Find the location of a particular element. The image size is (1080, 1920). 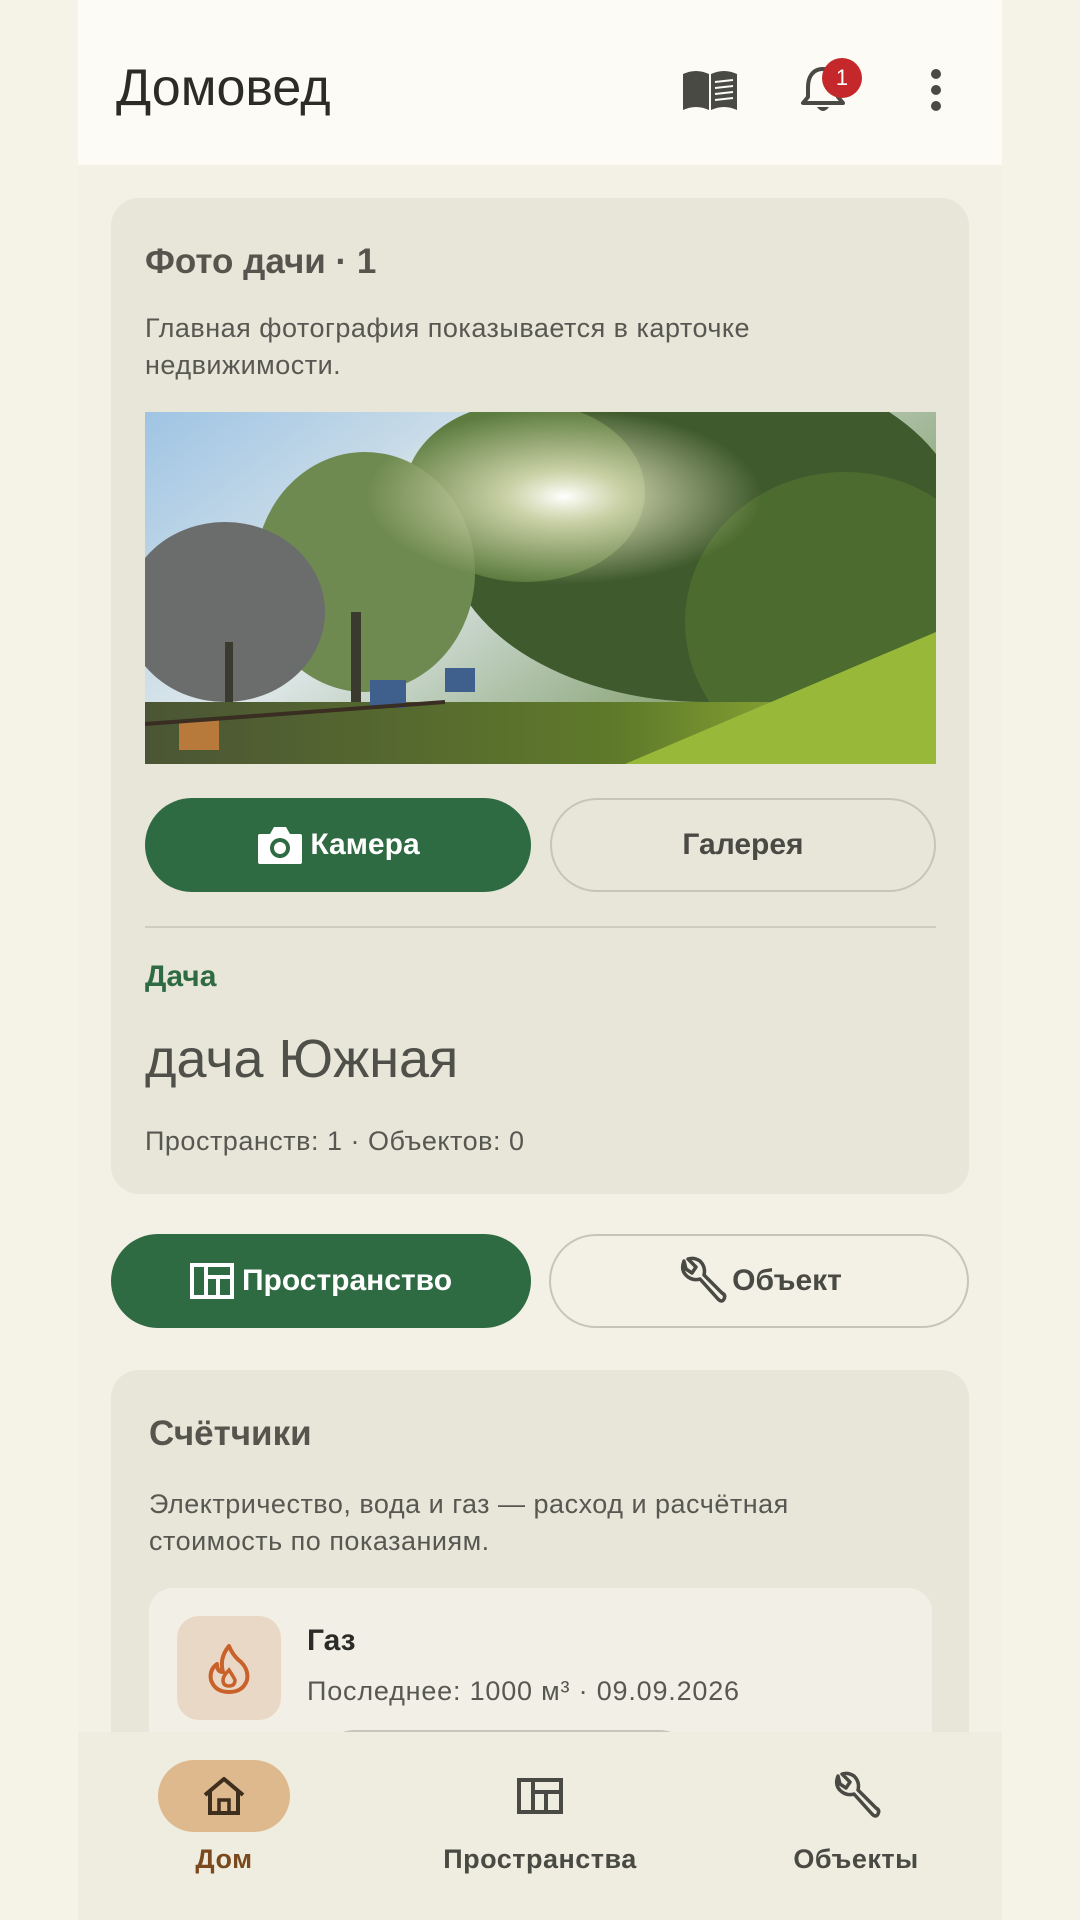

gallery-button-label: Галерея is located at coordinates (743, 844).